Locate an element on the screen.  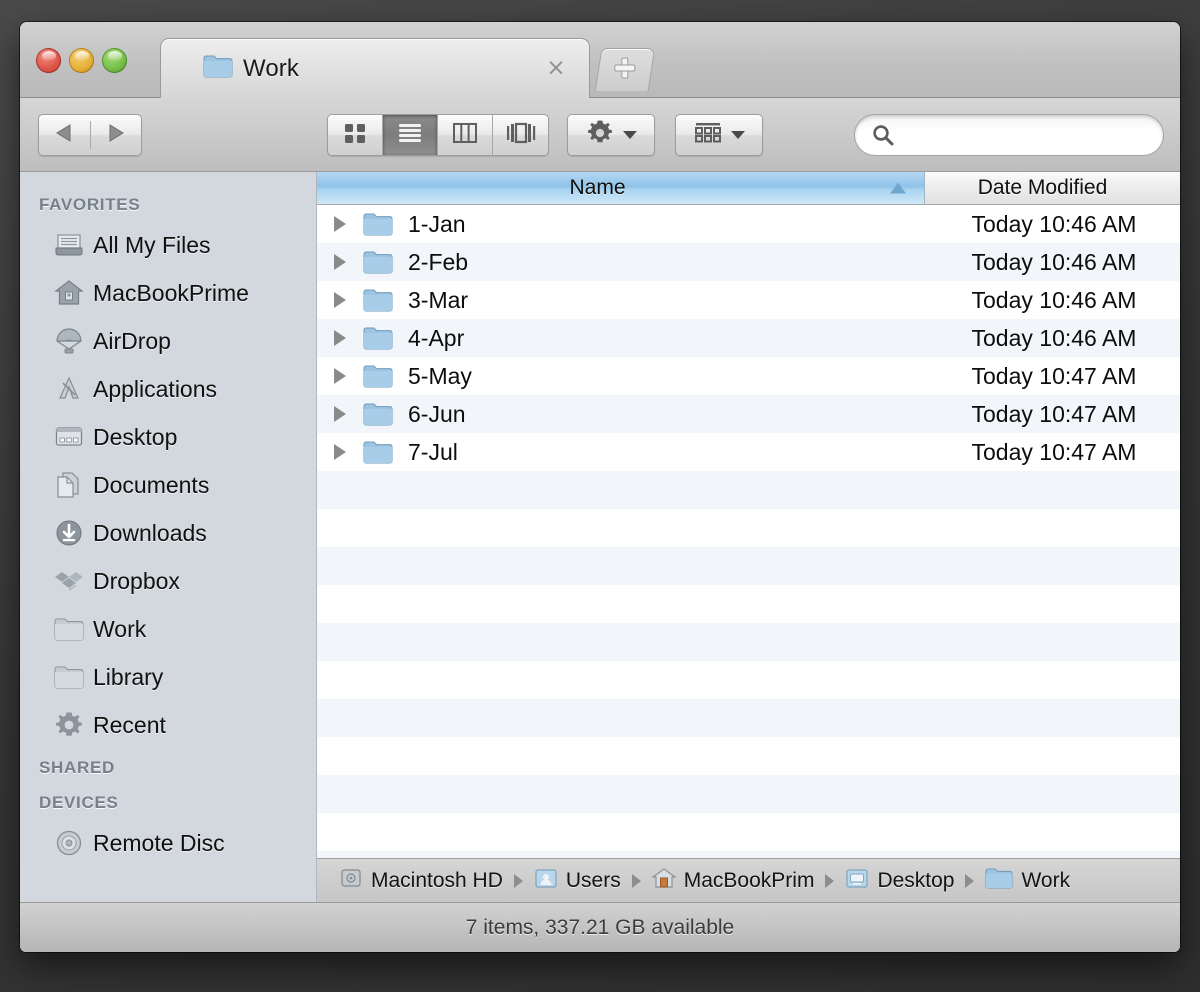
column-header-date-modified: Date Modified is located at coordinates (1052, 188).